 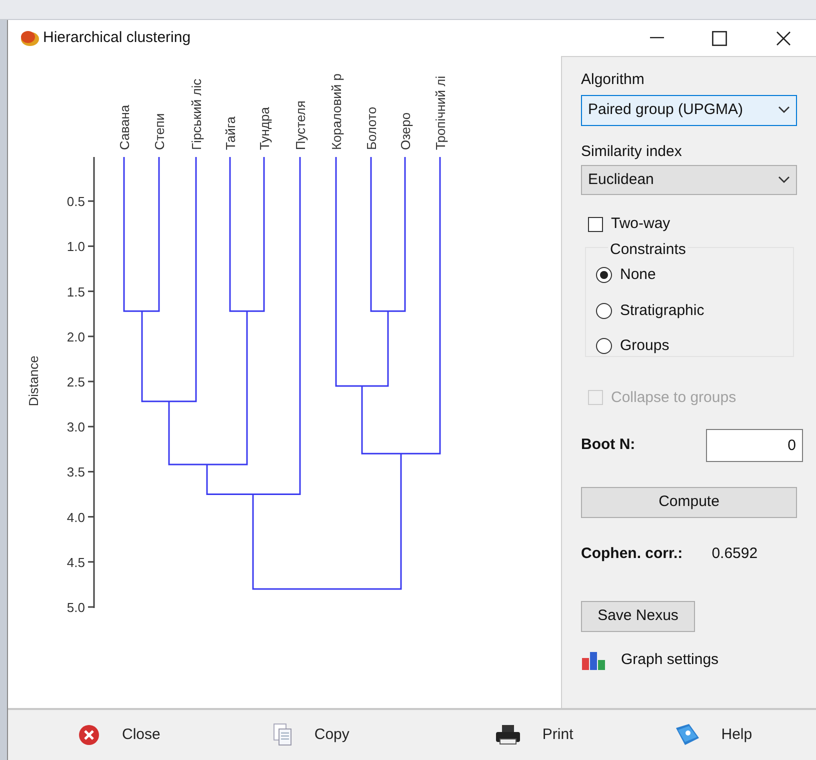 What do you see at coordinates (75, 517) in the screenshot?
I see `tick-label: 4.0` at bounding box center [75, 517].